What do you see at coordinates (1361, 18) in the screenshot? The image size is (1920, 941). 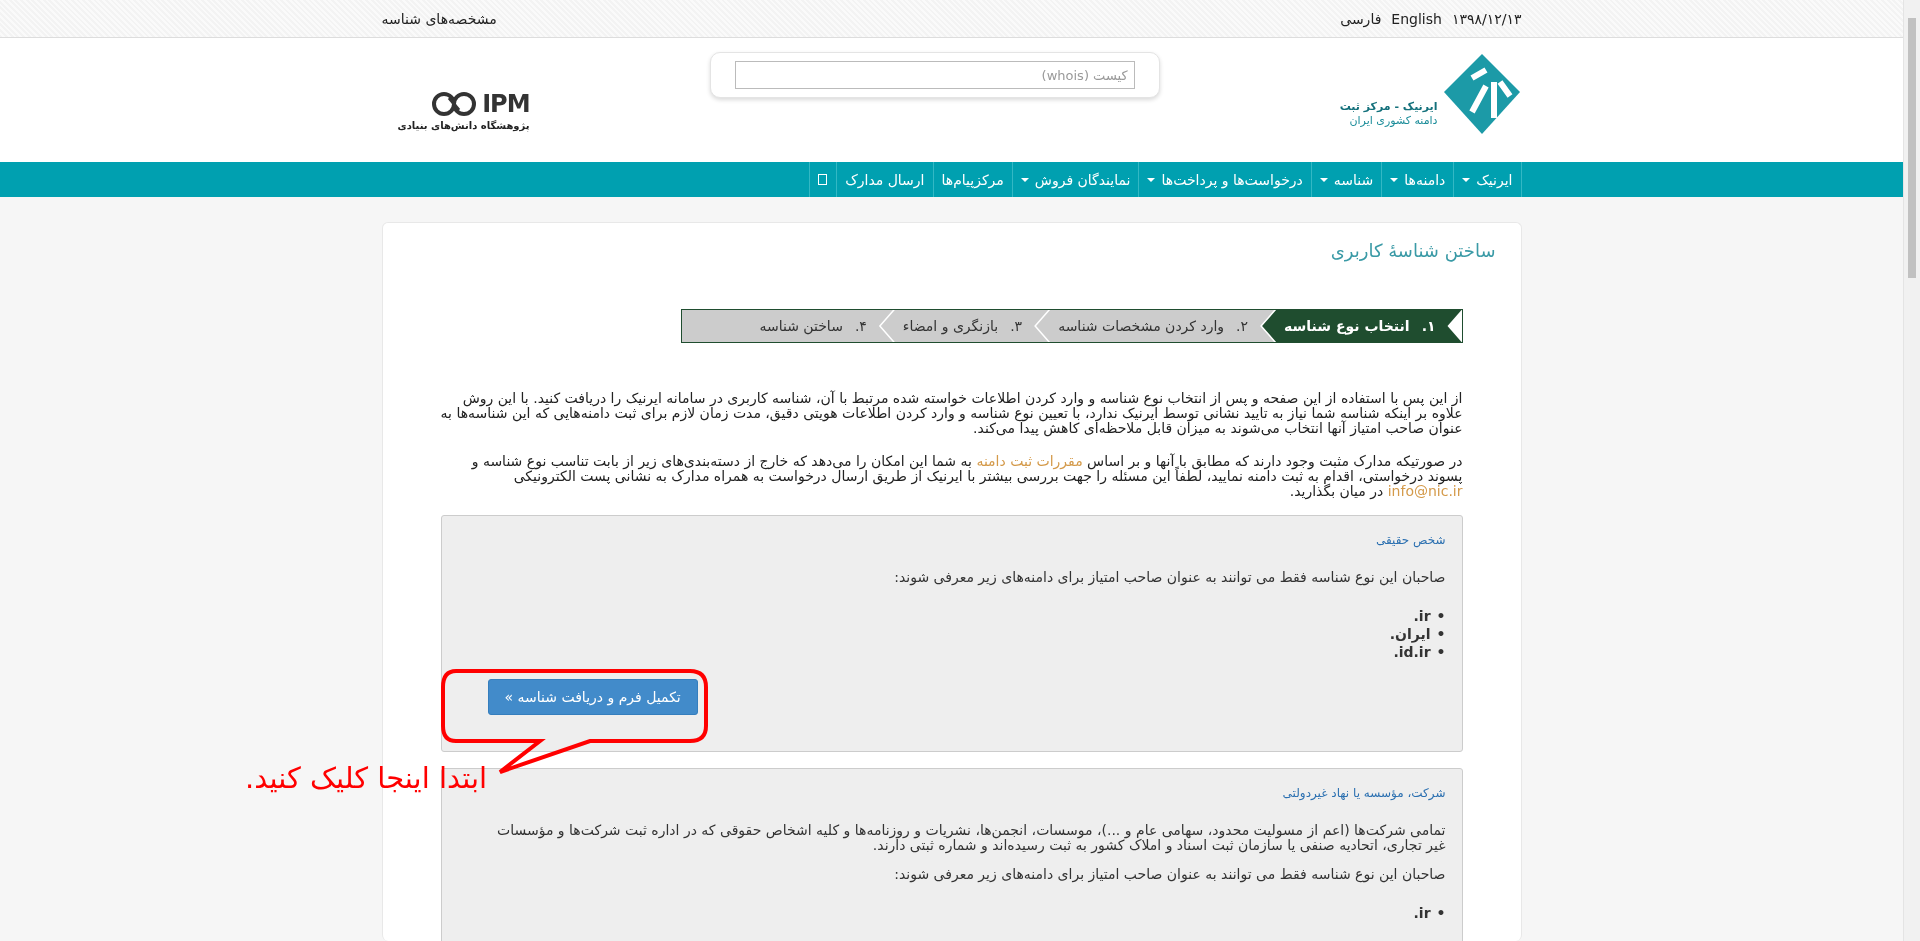 I see `language-link: فارسی` at bounding box center [1361, 18].